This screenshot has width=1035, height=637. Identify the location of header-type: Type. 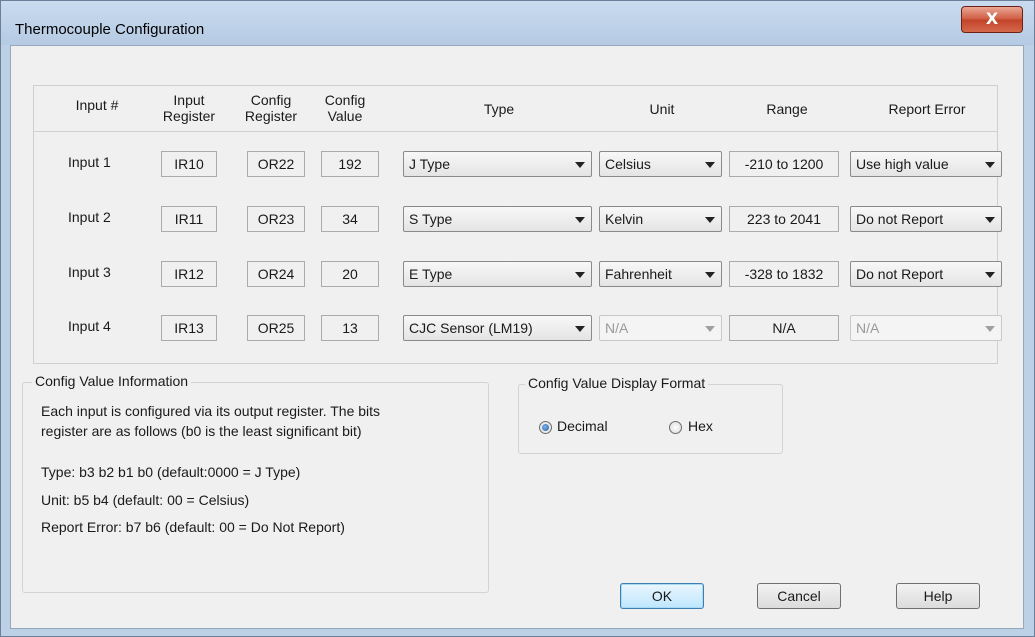
(499, 109).